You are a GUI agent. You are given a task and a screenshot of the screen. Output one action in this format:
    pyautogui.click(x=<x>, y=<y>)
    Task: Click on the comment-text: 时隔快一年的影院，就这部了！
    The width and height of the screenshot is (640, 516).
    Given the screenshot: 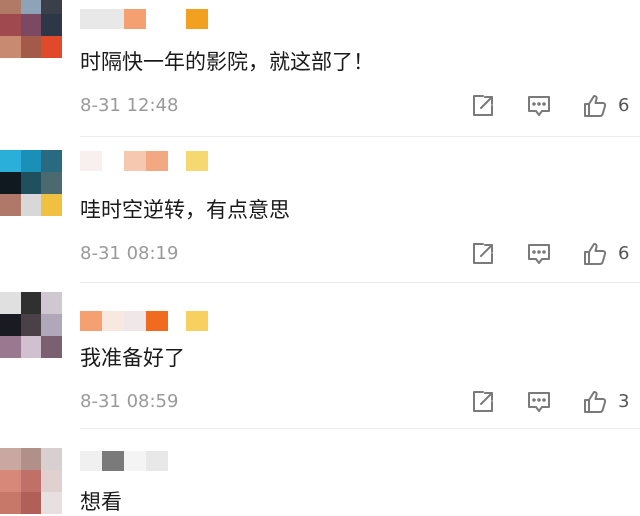 What is the action you would take?
    pyautogui.click(x=227, y=62)
    